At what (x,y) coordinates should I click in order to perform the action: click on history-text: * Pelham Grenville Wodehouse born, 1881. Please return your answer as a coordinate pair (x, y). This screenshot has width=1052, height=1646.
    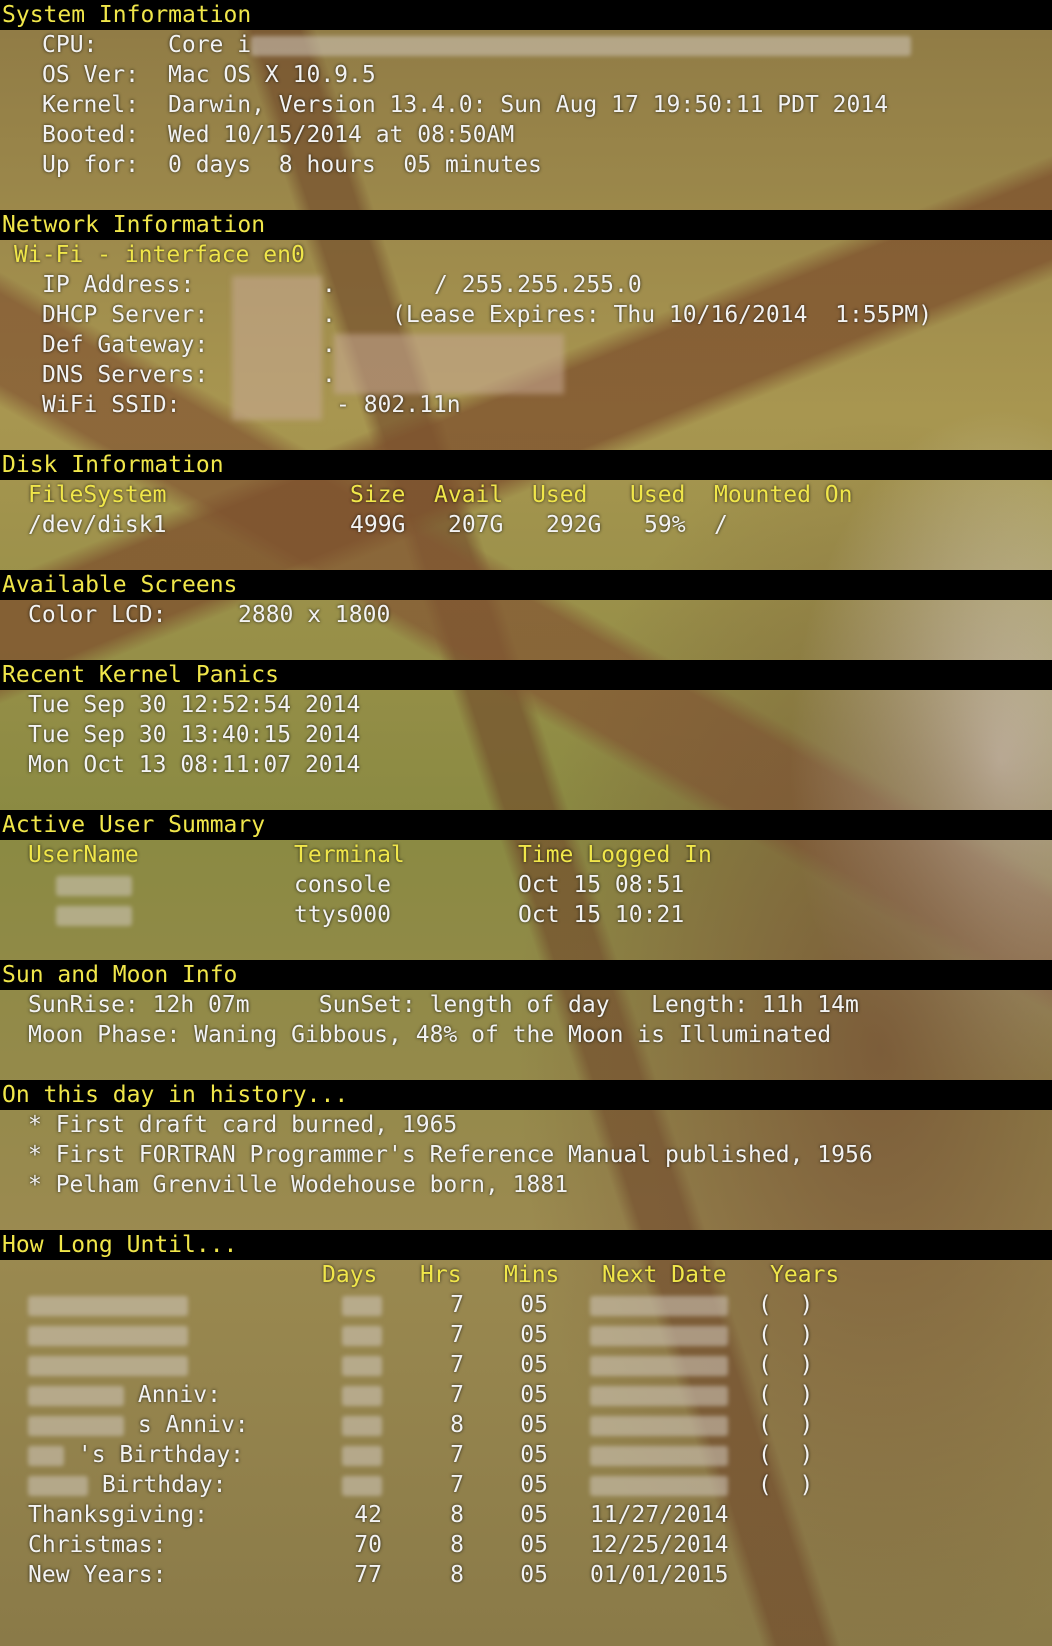
    Looking at the image, I should click on (298, 1185).